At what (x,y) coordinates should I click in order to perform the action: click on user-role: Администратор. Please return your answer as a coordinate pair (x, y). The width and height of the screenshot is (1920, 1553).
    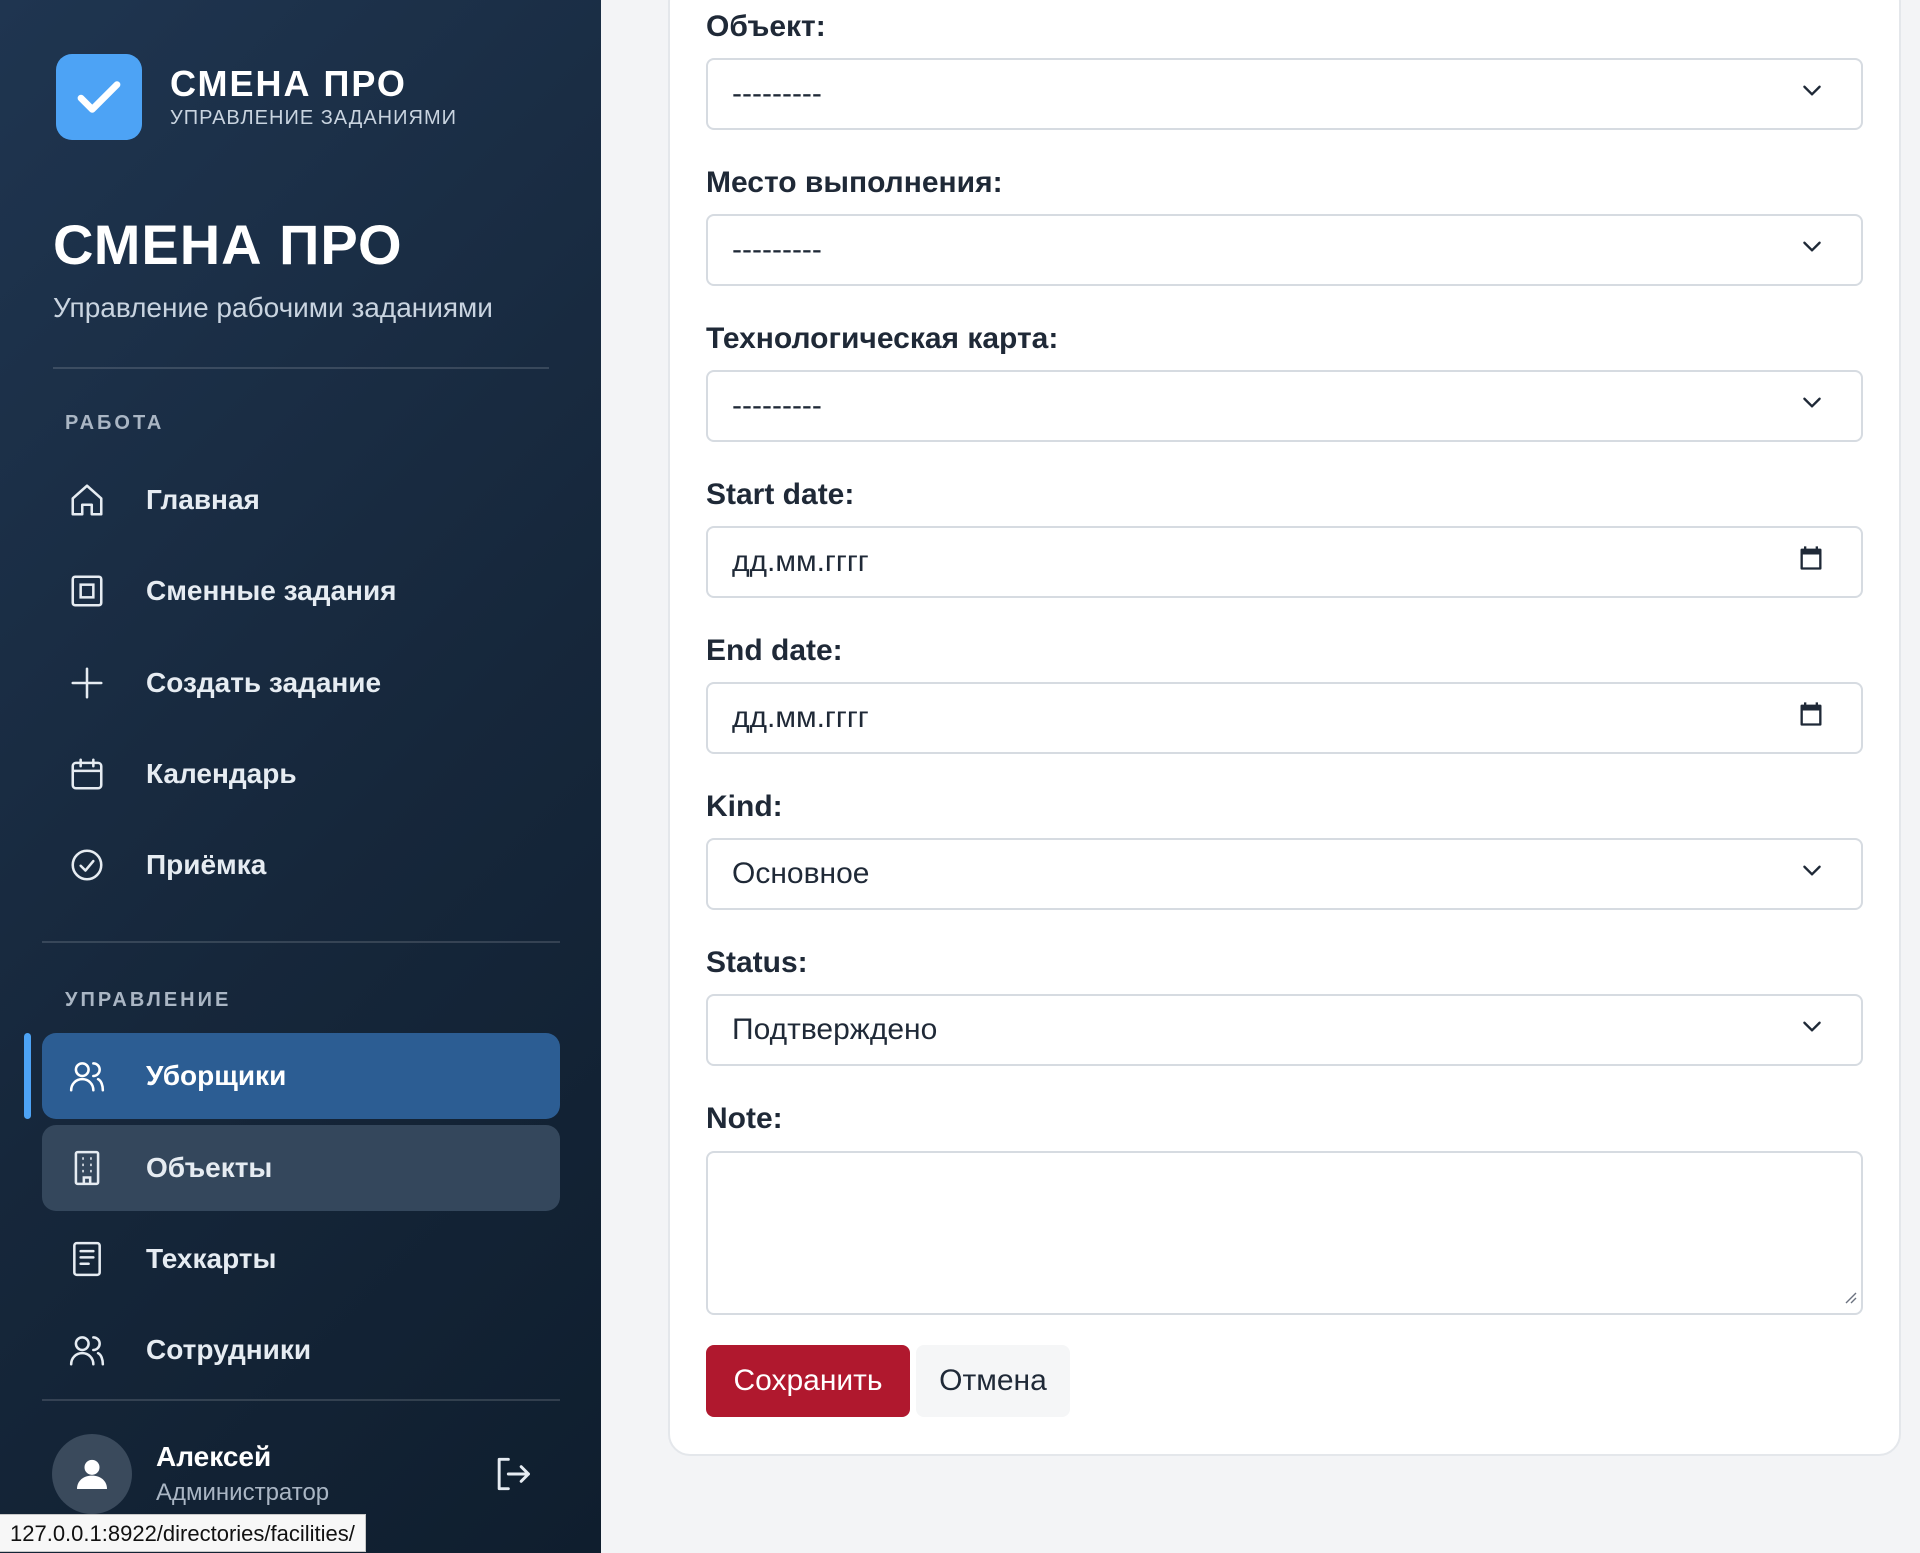
    Looking at the image, I should click on (243, 1492).